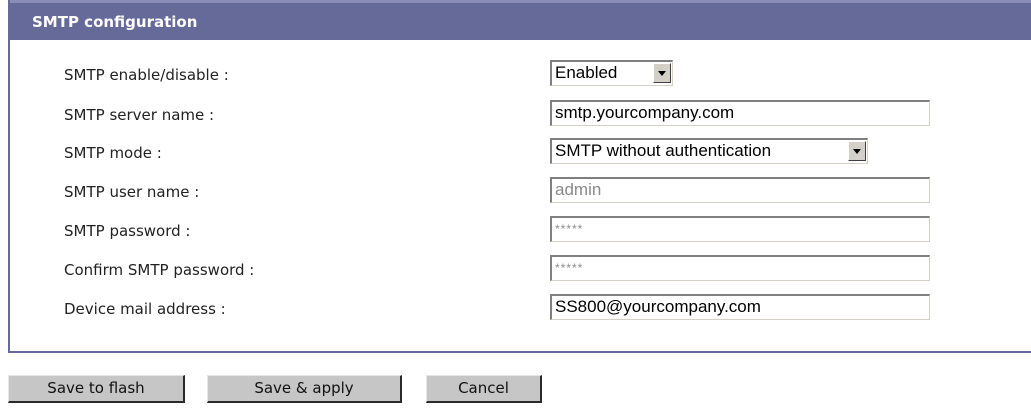 This screenshot has width=1031, height=409. What do you see at coordinates (132, 192) in the screenshot?
I see `smtp-user-label: SMTP user name :` at bounding box center [132, 192].